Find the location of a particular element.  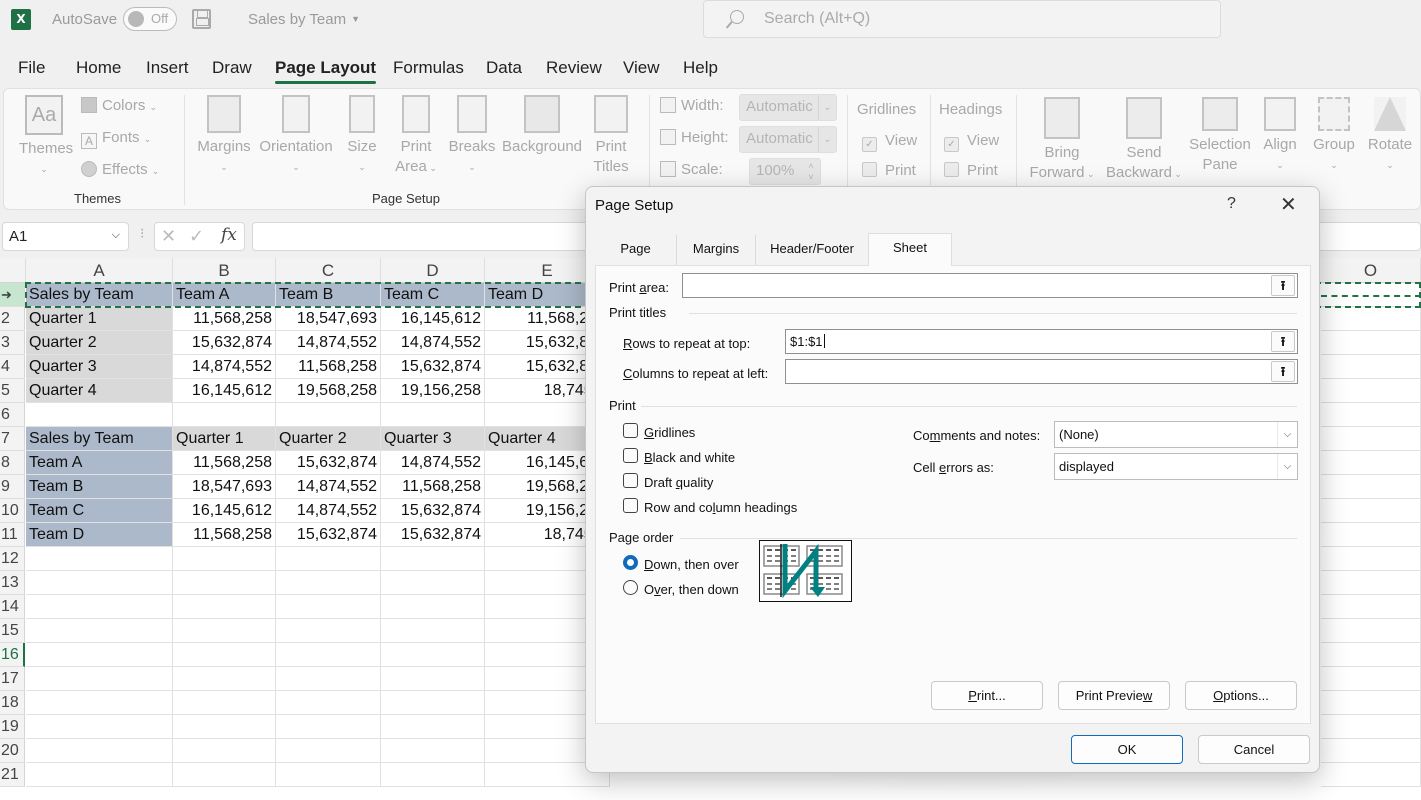

row-label-cell: Quarter 3 is located at coordinates (99, 367).